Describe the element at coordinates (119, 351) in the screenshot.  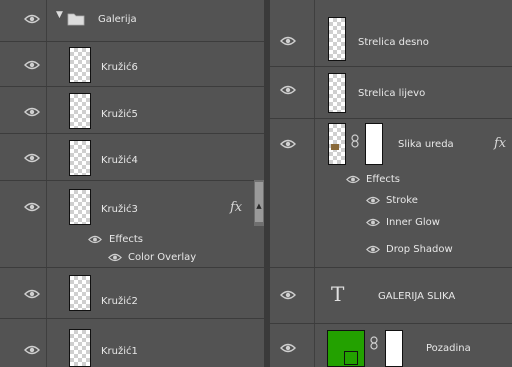
I see `layer-name: Kružić1` at that location.